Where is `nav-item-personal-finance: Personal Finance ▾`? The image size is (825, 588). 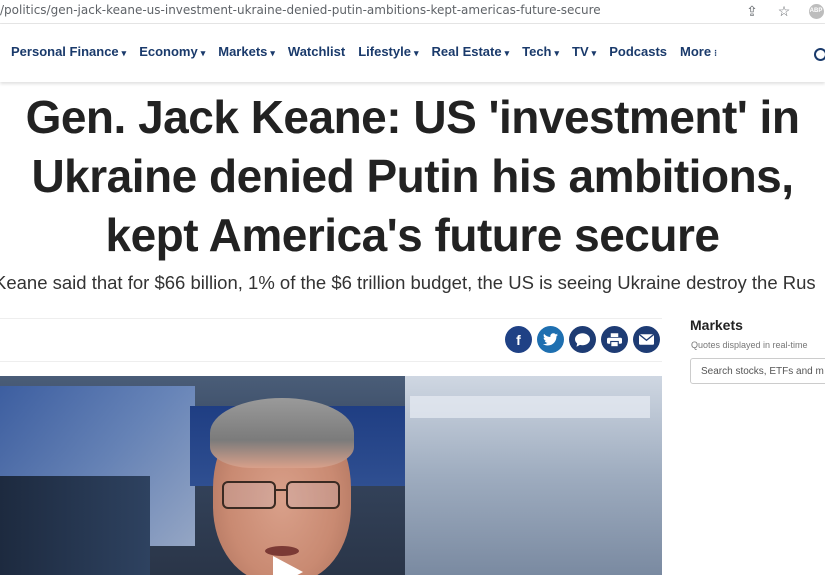 nav-item-personal-finance: Personal Finance ▾ is located at coordinates (68, 51).